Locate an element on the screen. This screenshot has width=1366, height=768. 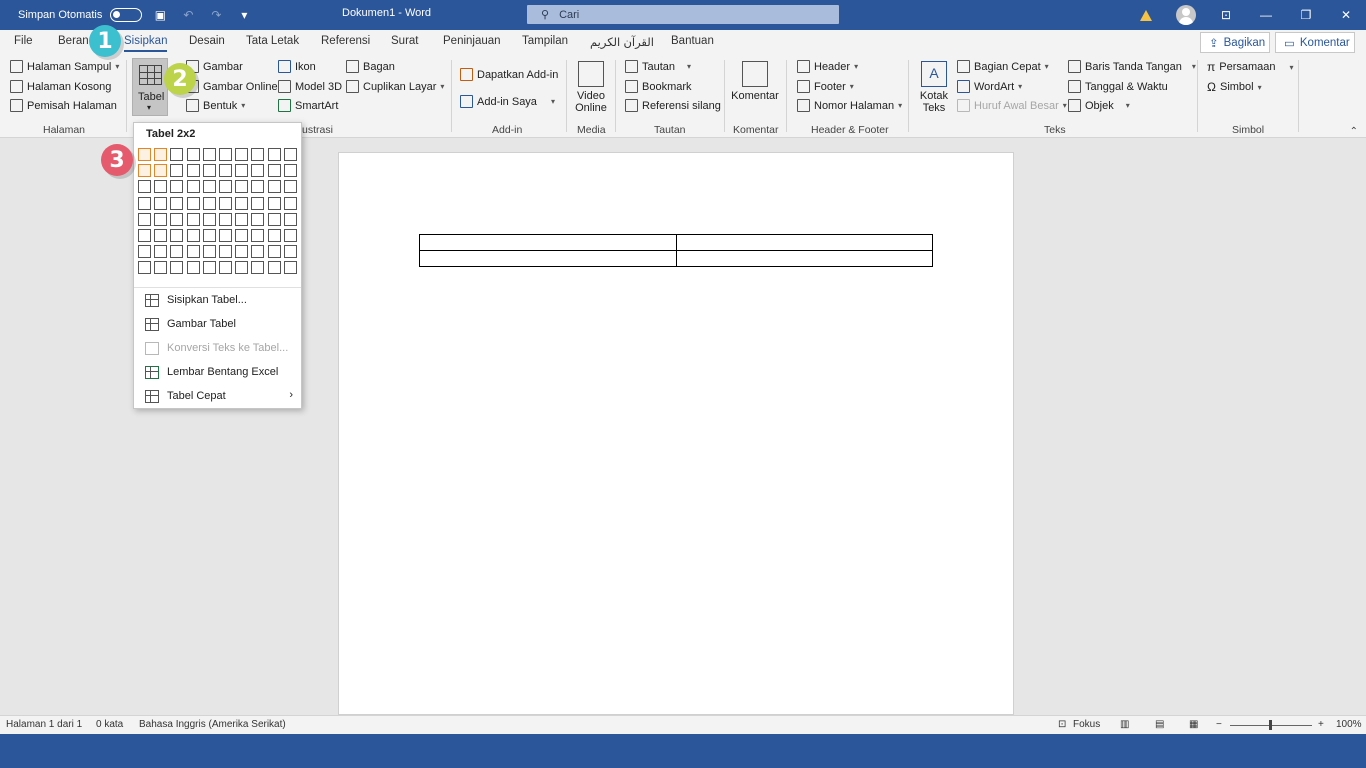
zoom-level: 100% is located at coordinates (1349, 724).